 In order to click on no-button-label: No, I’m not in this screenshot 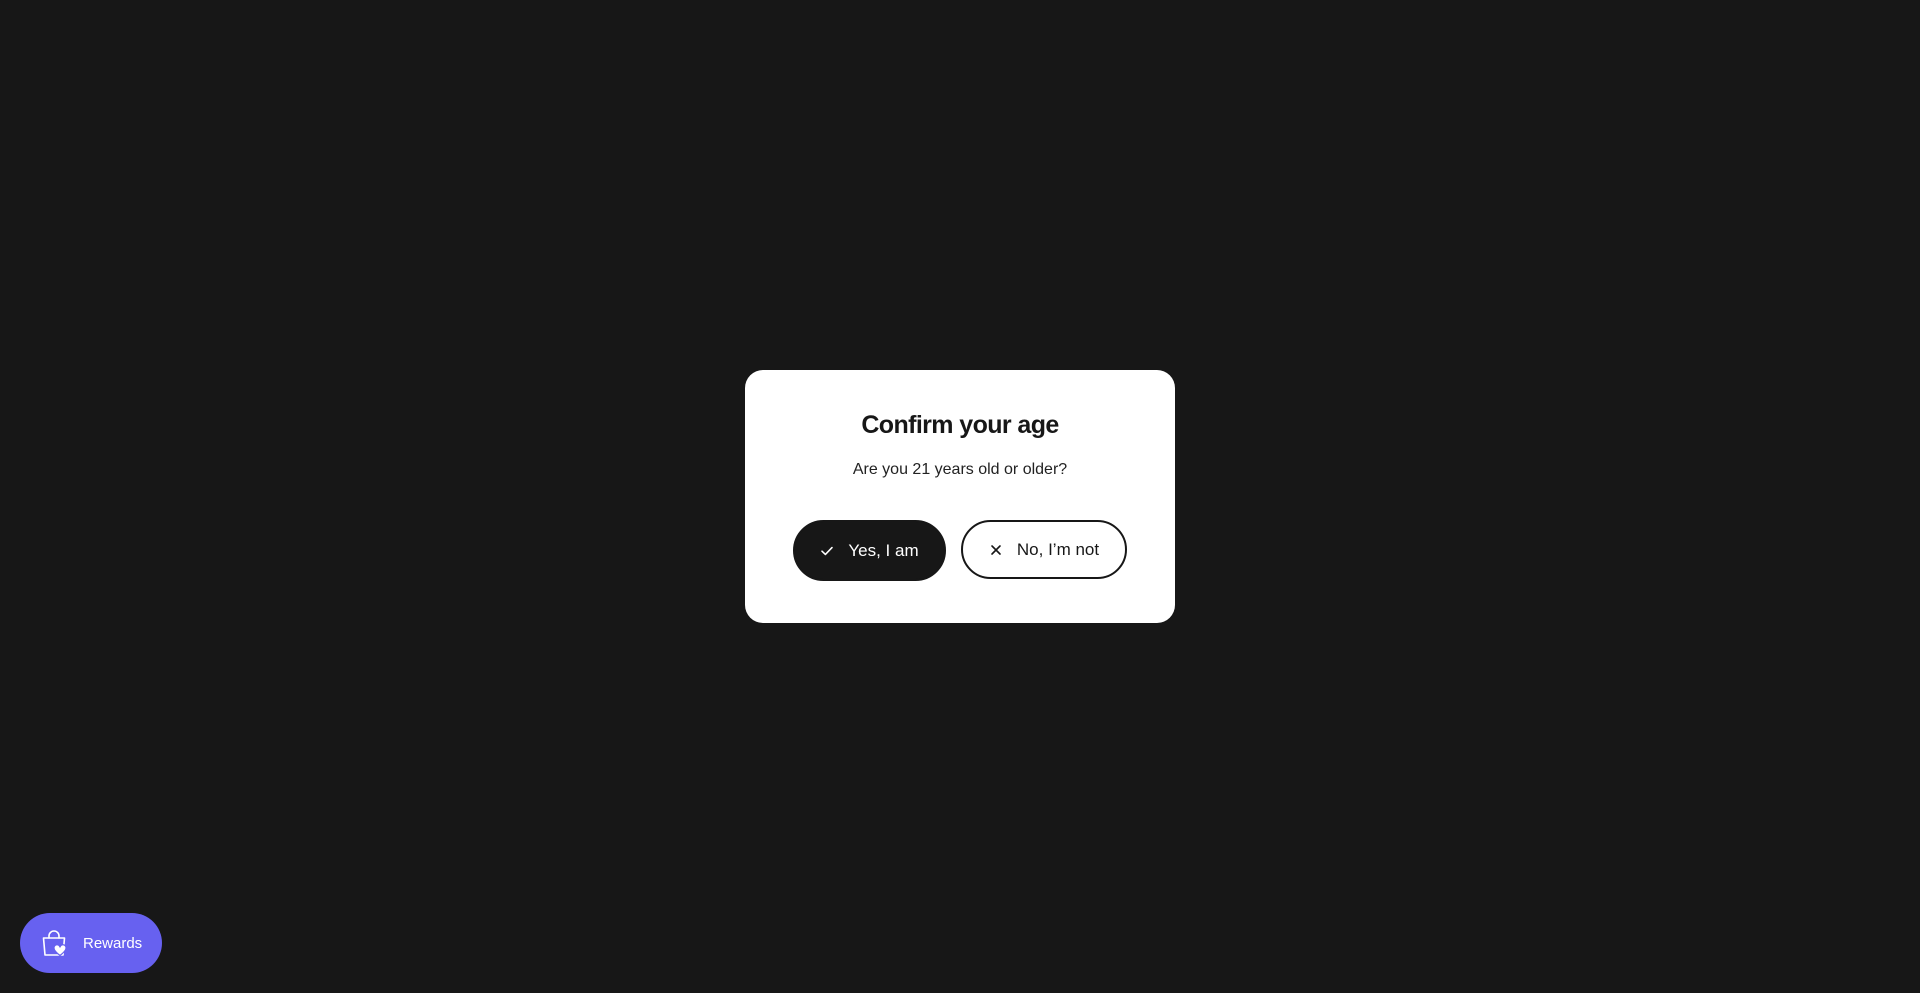, I will do `click(1058, 549)`.